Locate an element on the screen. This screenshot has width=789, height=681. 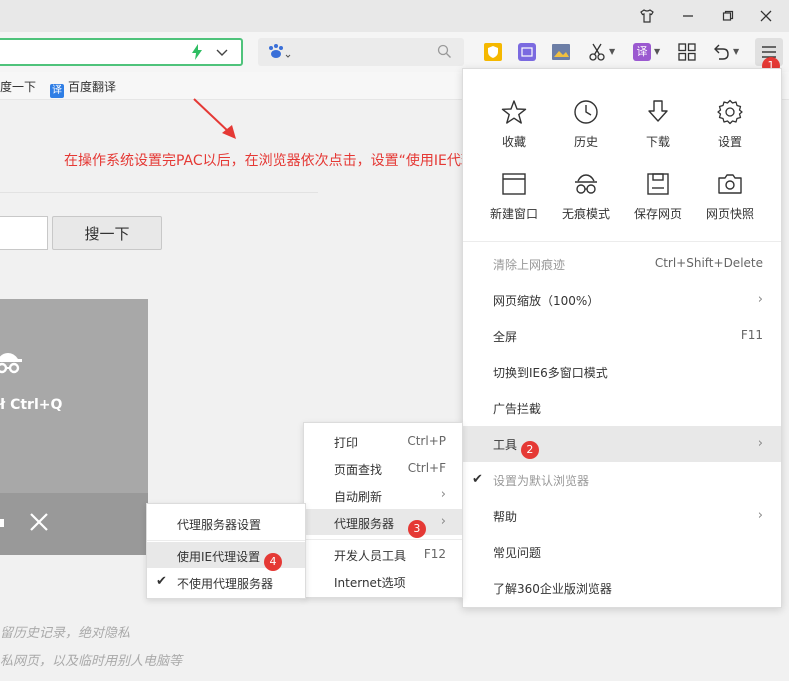
screen-extension-icon is located at coordinates (527, 52).